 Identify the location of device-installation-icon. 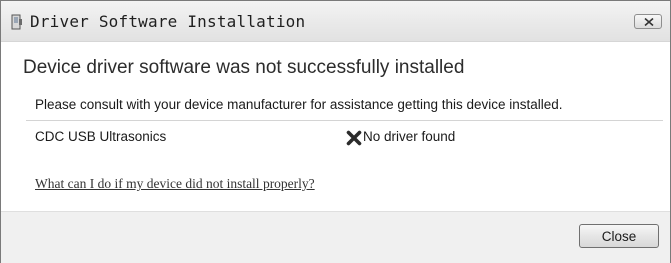
(17, 22).